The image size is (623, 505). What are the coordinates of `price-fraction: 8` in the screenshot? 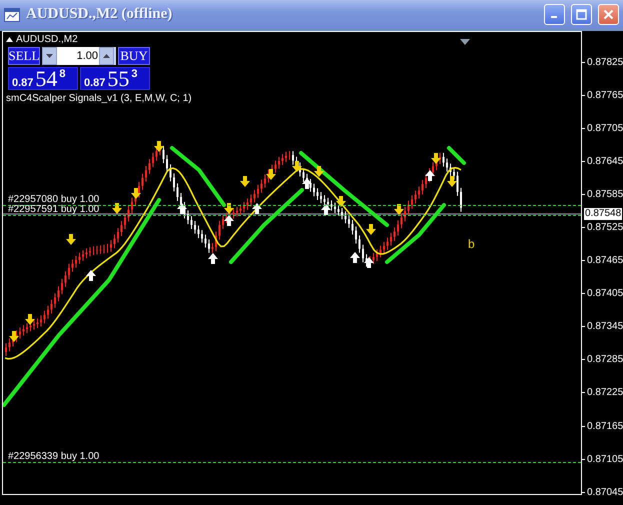 It's located at (62, 74).